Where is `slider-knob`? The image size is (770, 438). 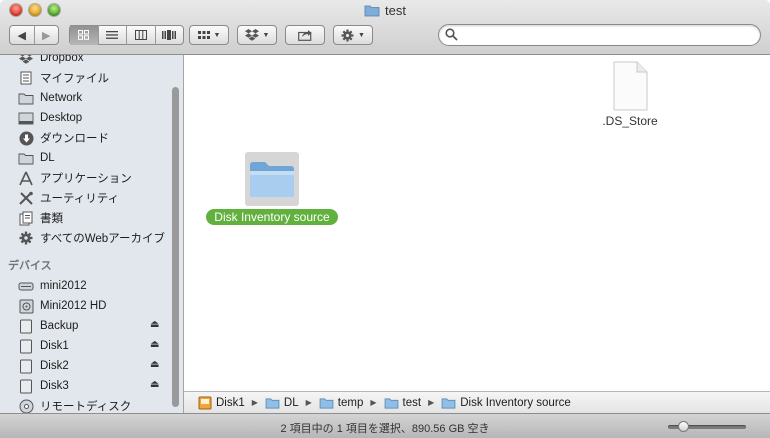 slider-knob is located at coordinates (683, 426).